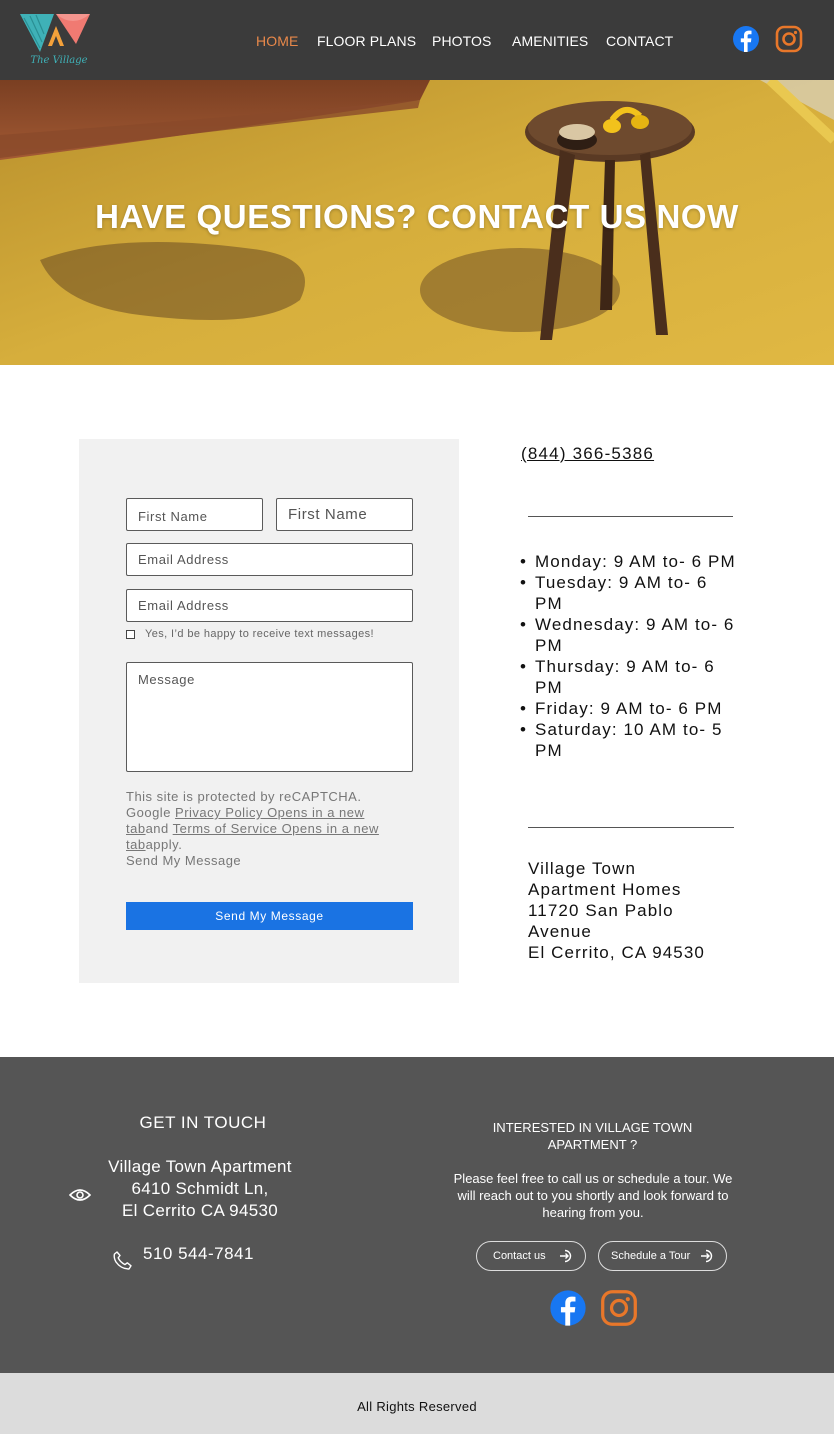 The height and width of the screenshot is (1434, 834). Describe the element at coordinates (628, 561) in the screenshot. I see `hours-item: Monday: 9 AM to- 6 PM` at that location.